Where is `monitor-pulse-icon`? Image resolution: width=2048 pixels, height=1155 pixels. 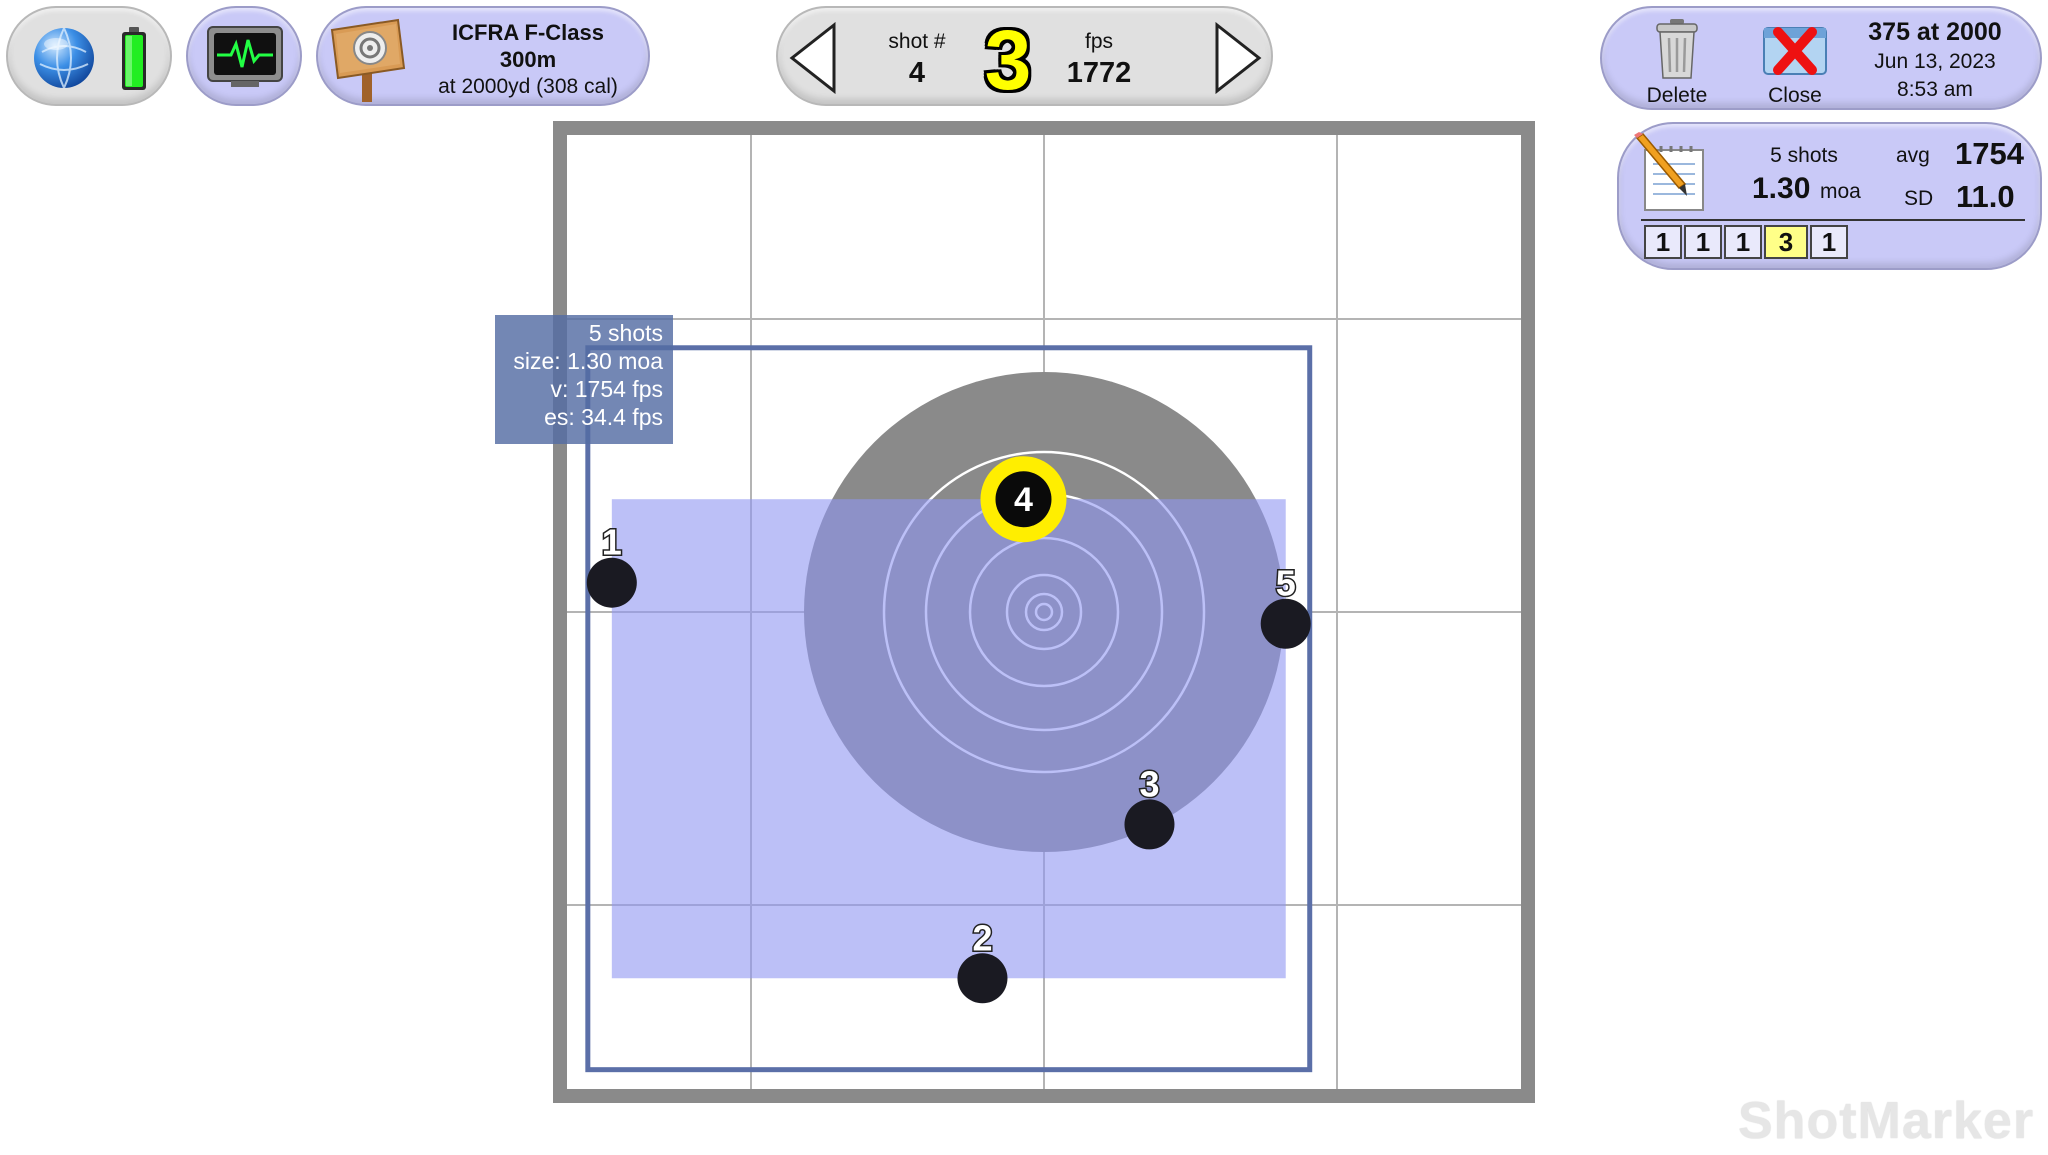
monitor-pulse-icon is located at coordinates (245, 56).